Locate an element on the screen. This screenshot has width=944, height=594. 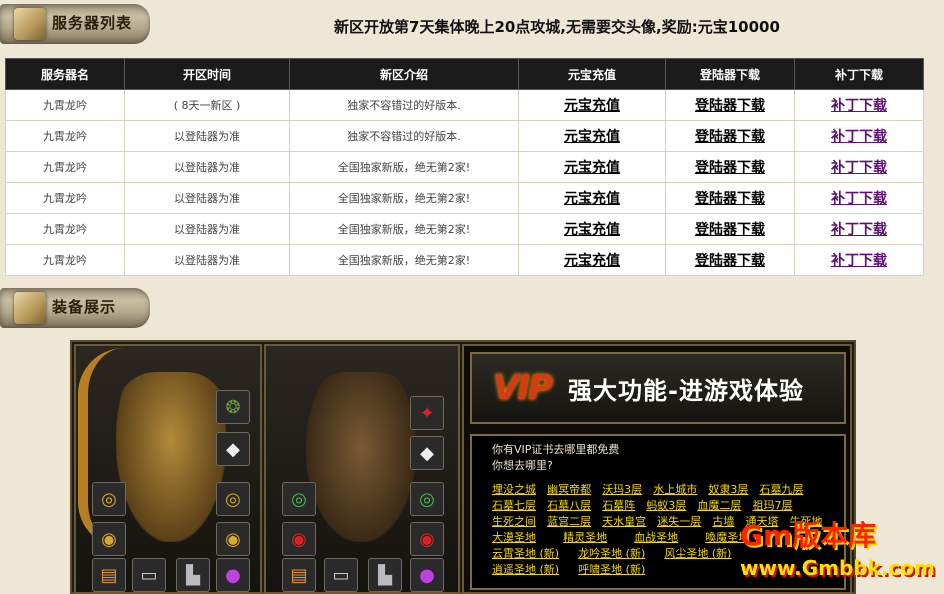
charm-icon: ✦ is located at coordinates (427, 413).